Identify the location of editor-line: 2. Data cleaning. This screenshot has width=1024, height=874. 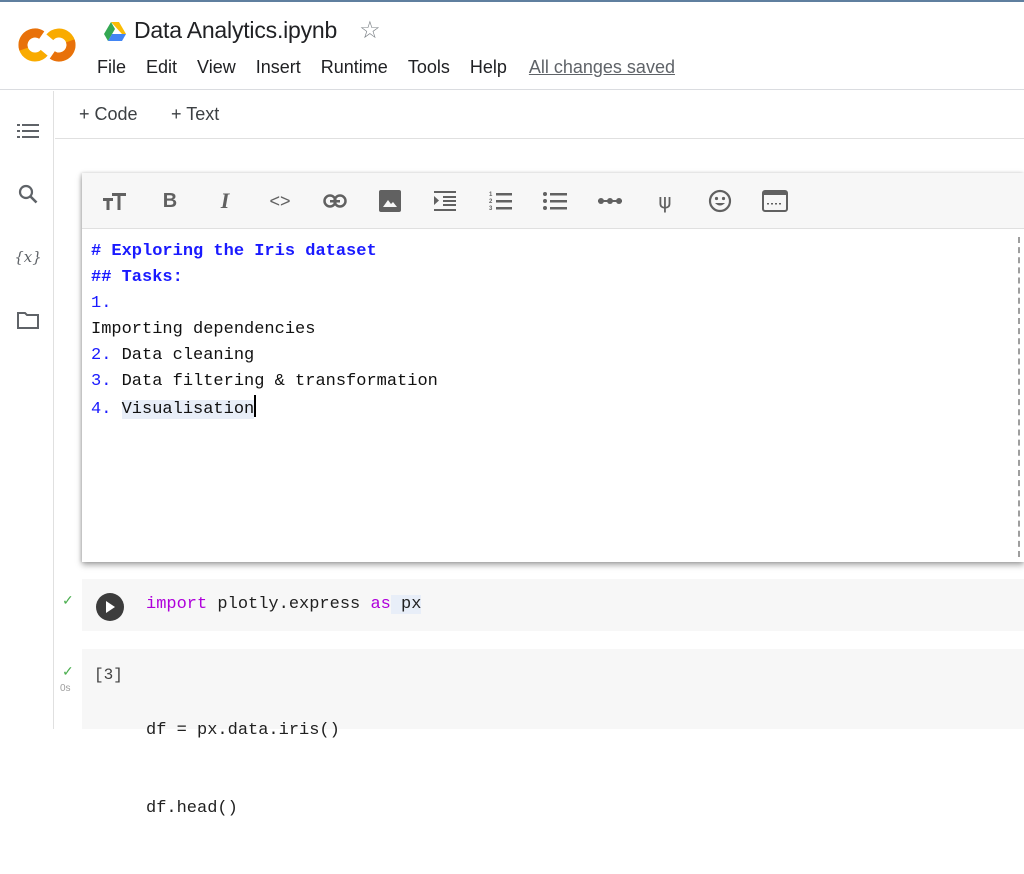
(553, 356).